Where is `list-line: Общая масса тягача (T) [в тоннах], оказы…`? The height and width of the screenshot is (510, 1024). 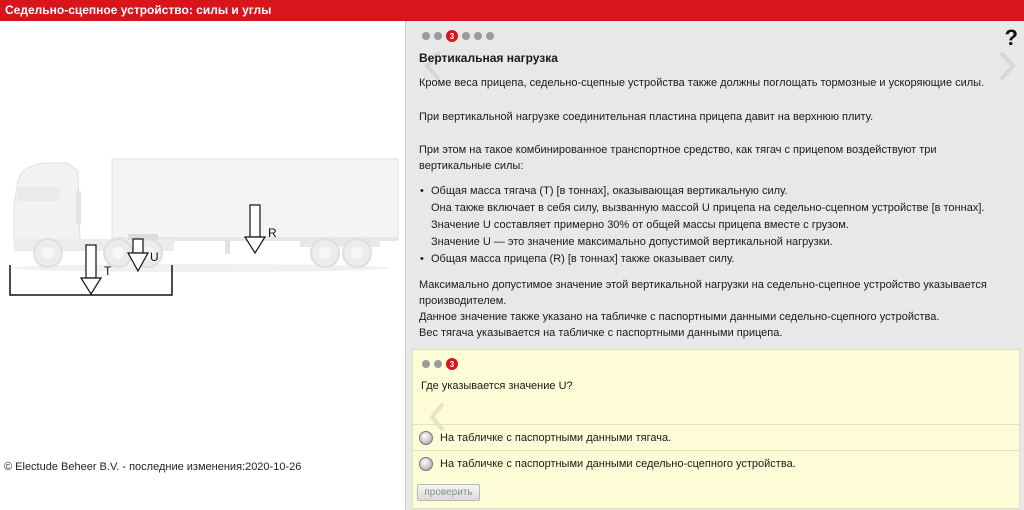
list-line: Общая масса тягача (T) [в тоннах], оказы… is located at coordinates (609, 191).